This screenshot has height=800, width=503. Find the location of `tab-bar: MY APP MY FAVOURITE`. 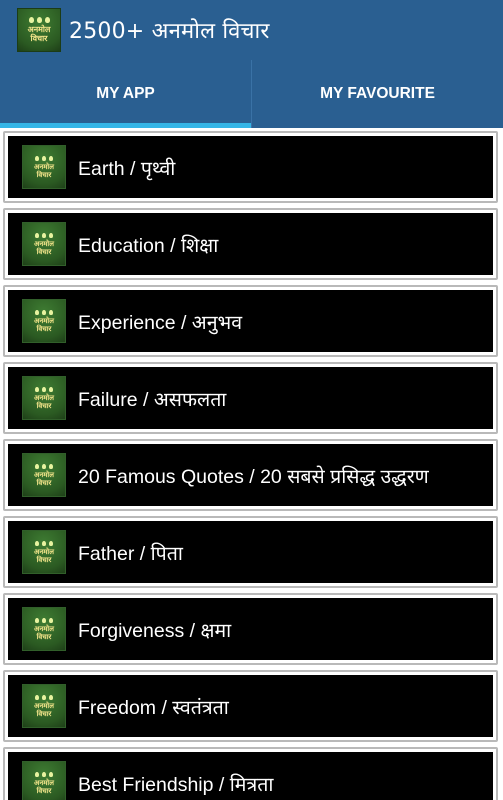

tab-bar: MY APP MY FAVOURITE is located at coordinates (251, 94).